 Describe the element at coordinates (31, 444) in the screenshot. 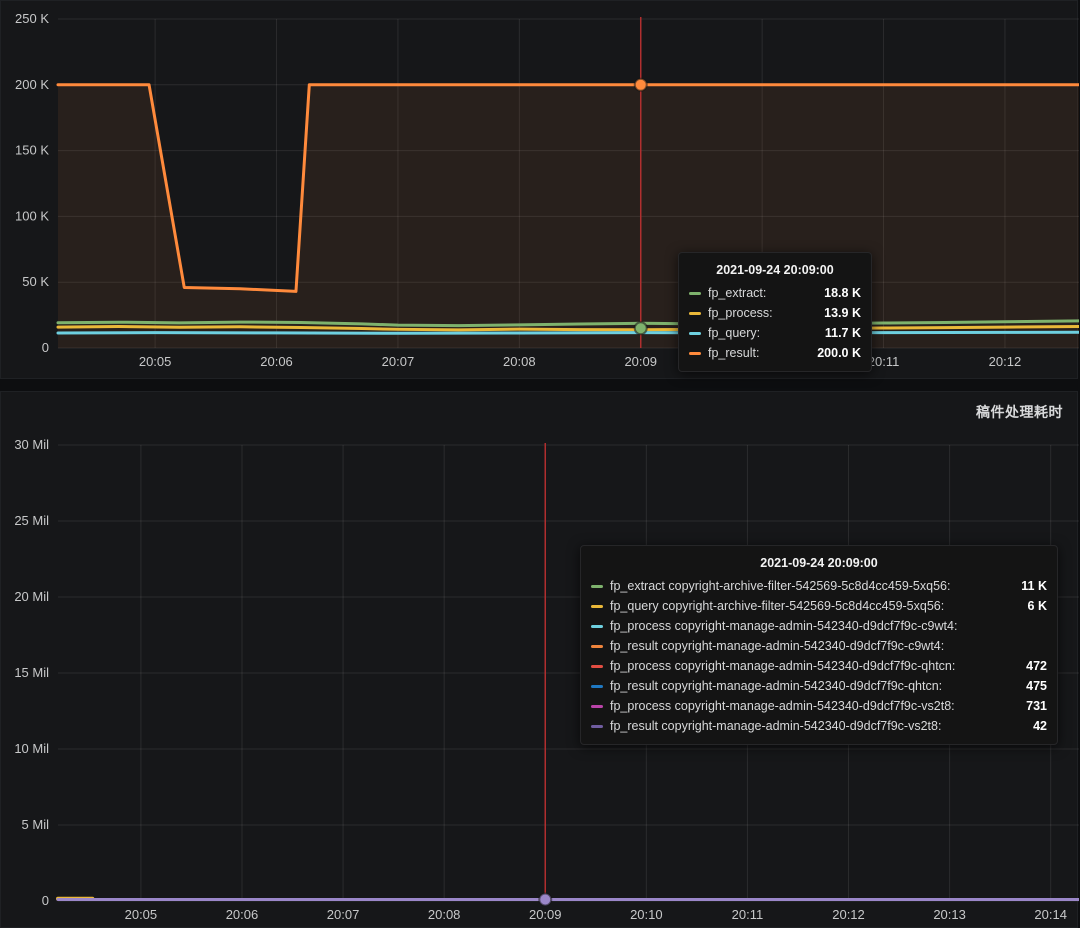

I see `y-axis-tick-label: 30 Mil` at that location.